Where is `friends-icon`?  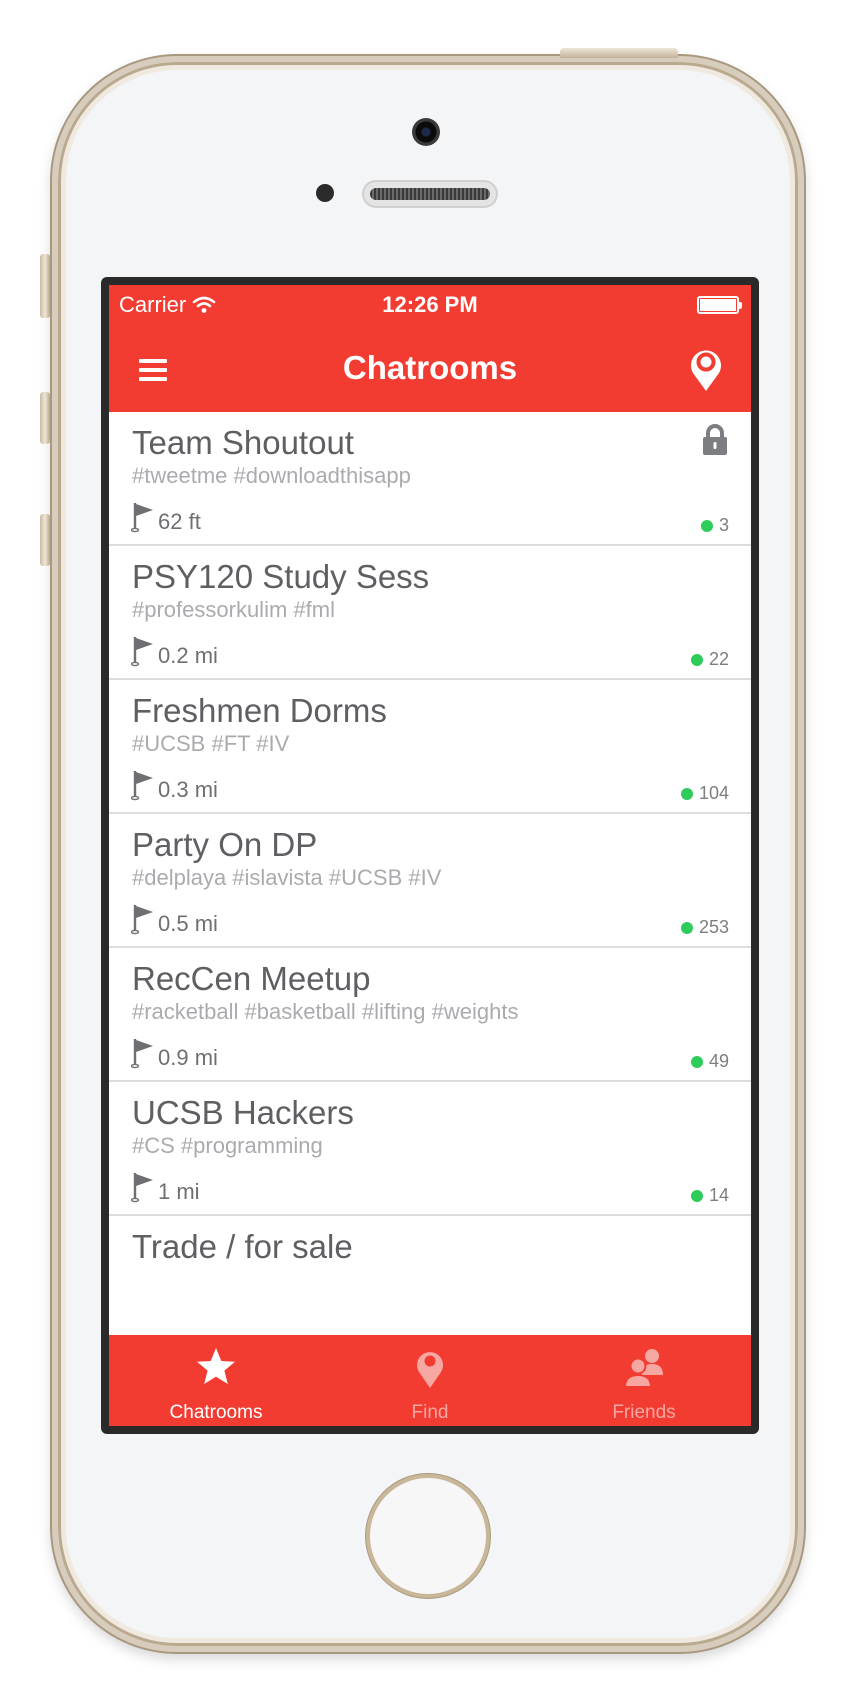 friends-icon is located at coordinates (643, 1368).